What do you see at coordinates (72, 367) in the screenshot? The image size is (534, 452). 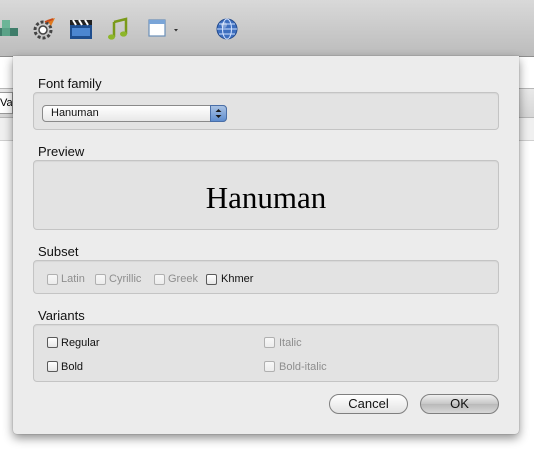 I see `variant-bold-label: Bold` at bounding box center [72, 367].